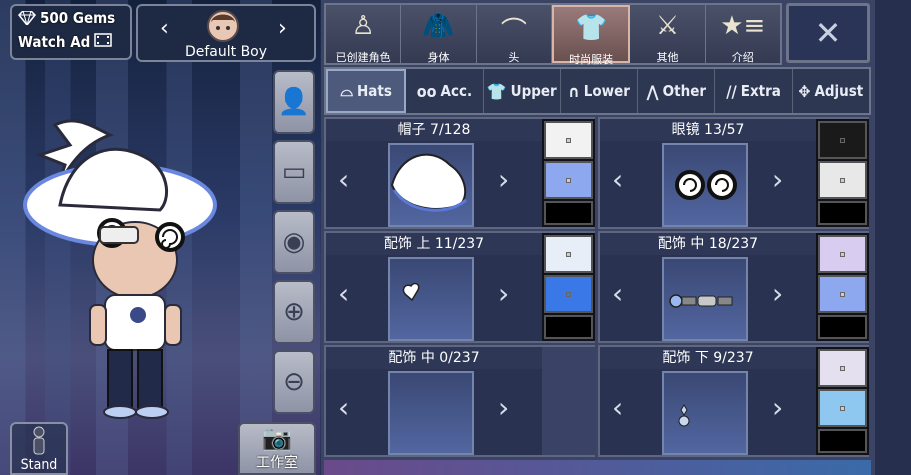 This screenshot has width=911, height=475. Describe the element at coordinates (164, 28) in the screenshot. I see `prev-character-arrow-icon: ‹` at that location.